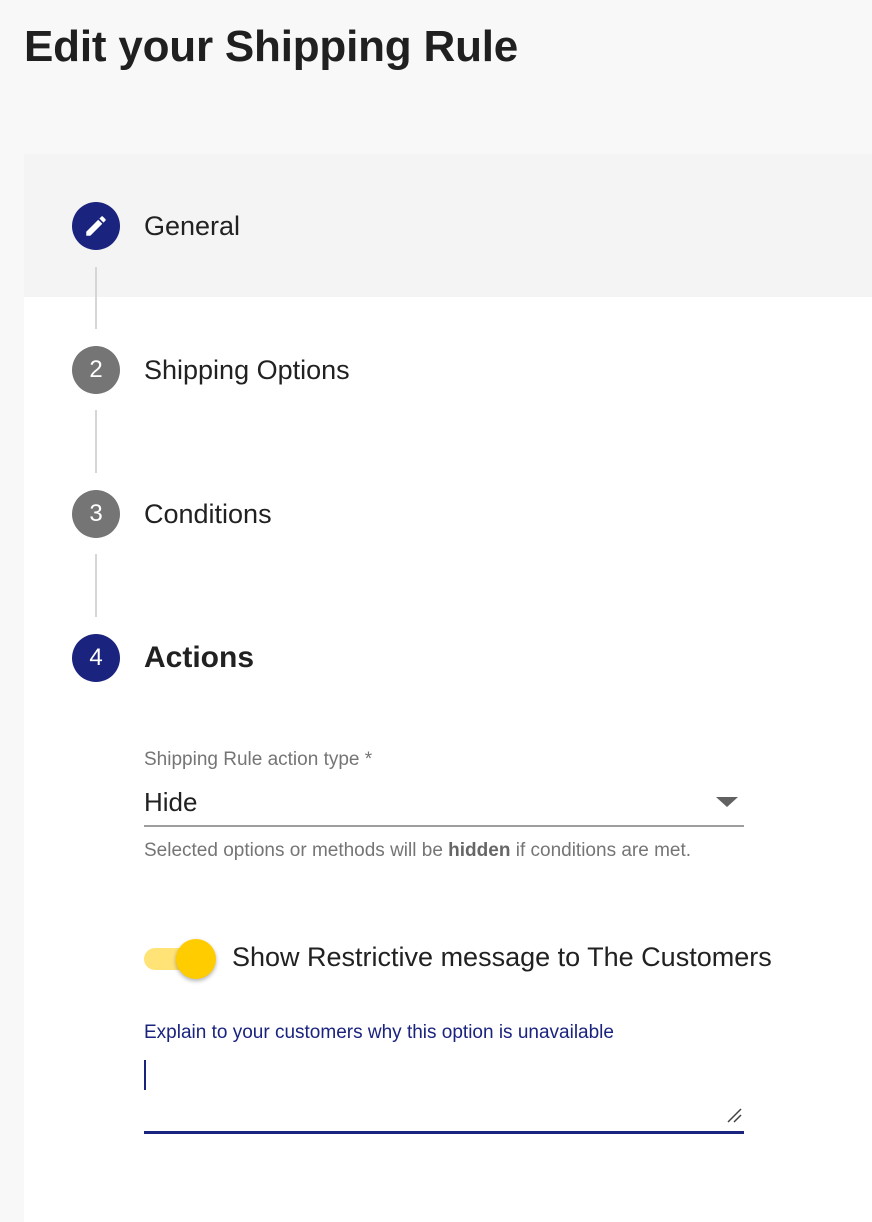  I want to click on step-number-badge: 4, so click(96, 658).